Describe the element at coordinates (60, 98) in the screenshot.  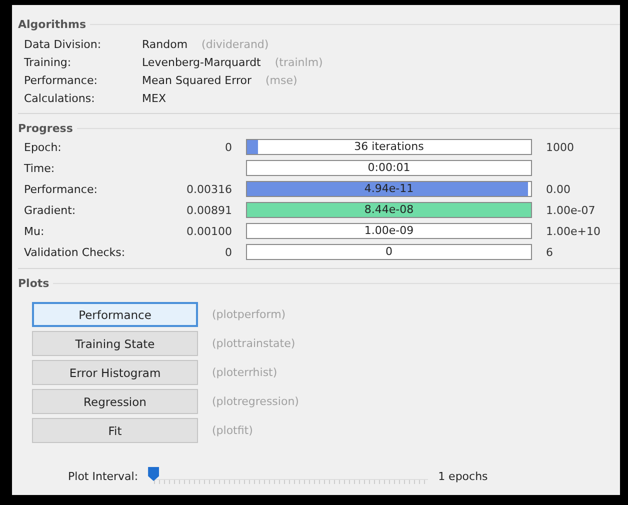
I see `field-label: Calculations:` at that location.